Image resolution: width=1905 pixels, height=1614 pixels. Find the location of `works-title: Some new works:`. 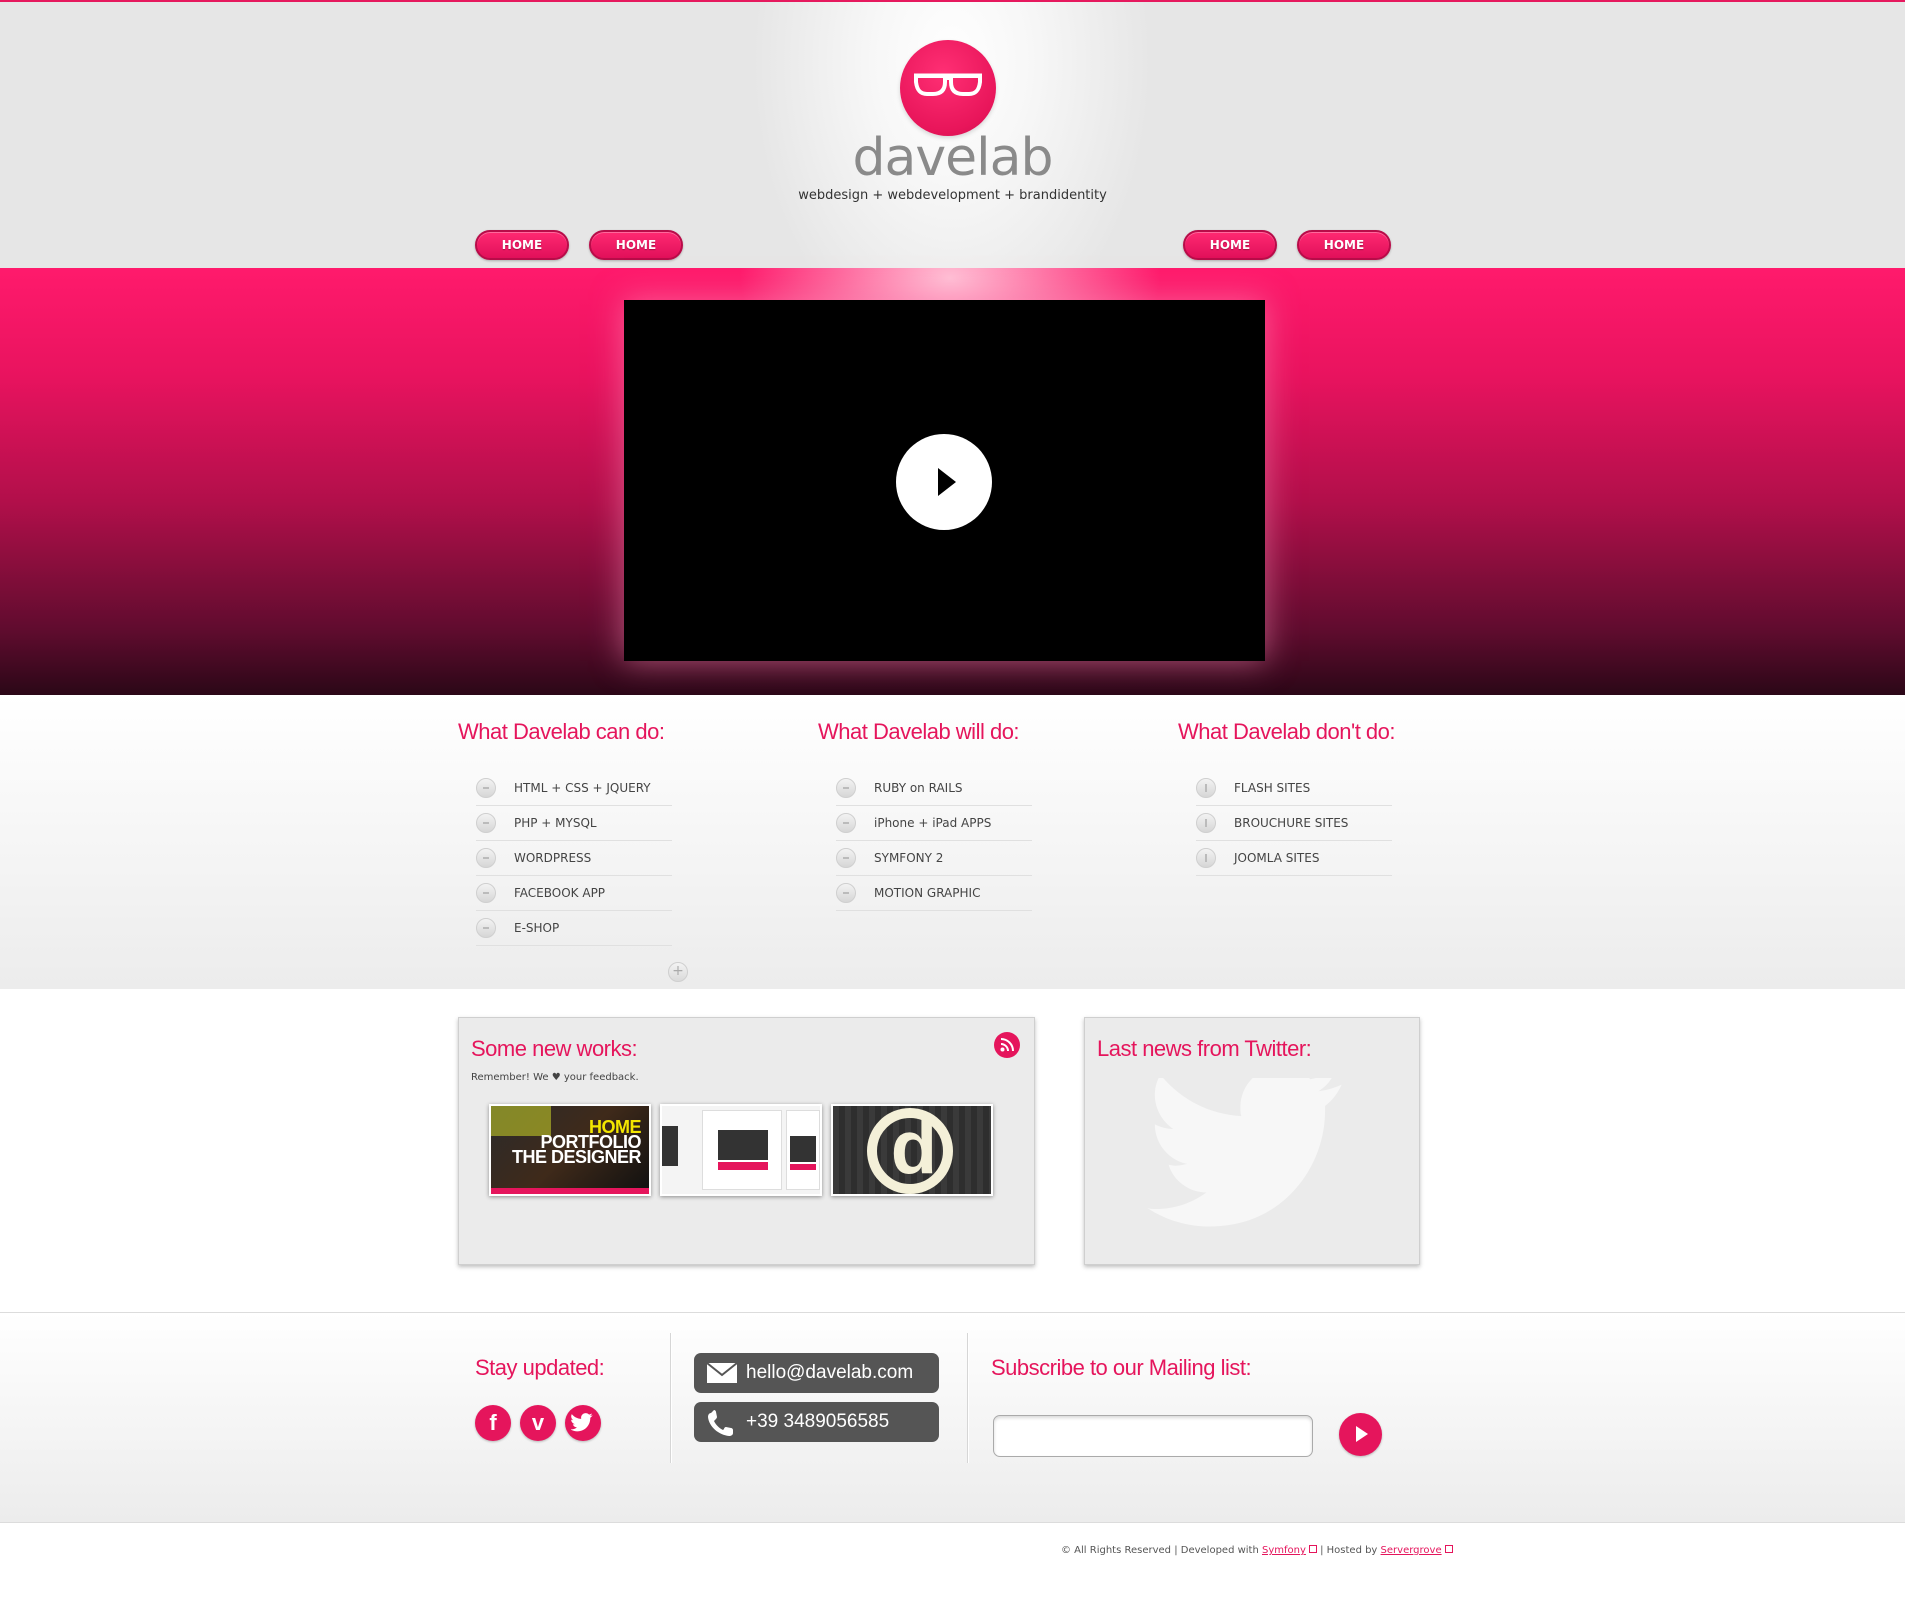

works-title: Some new works: is located at coordinates (554, 1048).